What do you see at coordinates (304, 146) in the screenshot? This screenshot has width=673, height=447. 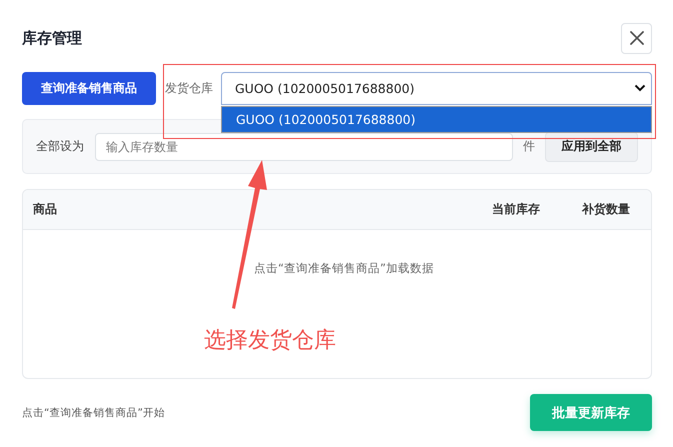 I see `stock-quantity-input: 输入库存数量` at bounding box center [304, 146].